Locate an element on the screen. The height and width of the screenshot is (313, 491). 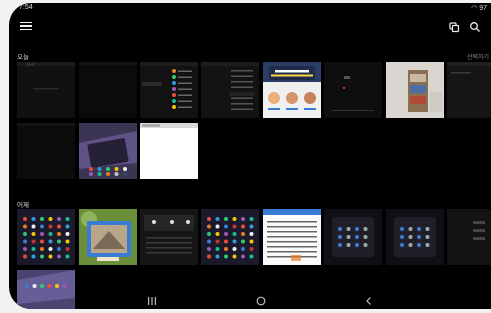
today-thumbnail-dark-screen: 10:47 is located at coordinates (46, 90).